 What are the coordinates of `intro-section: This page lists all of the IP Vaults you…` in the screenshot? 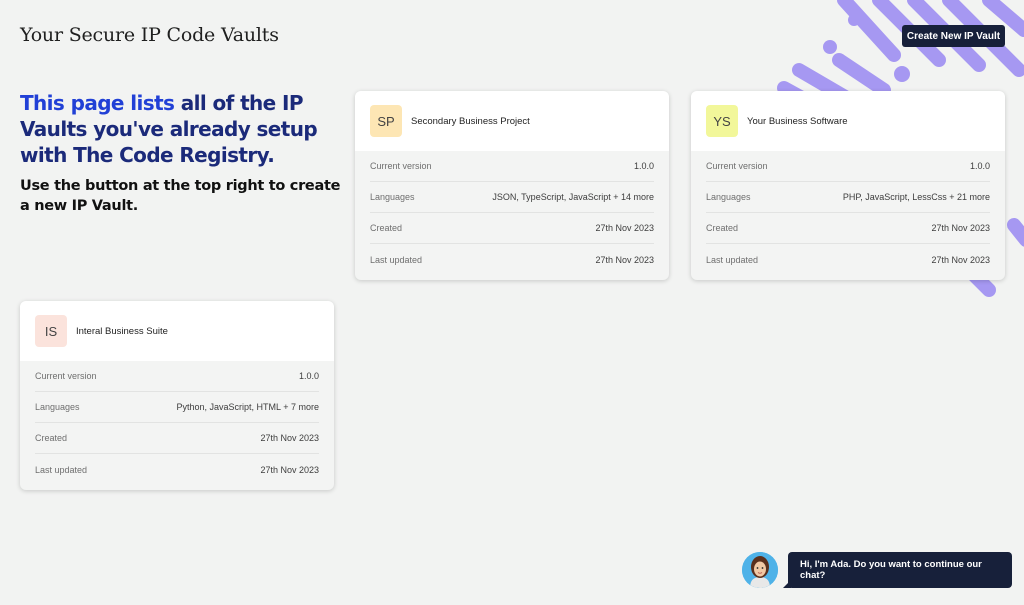 It's located at (185, 153).